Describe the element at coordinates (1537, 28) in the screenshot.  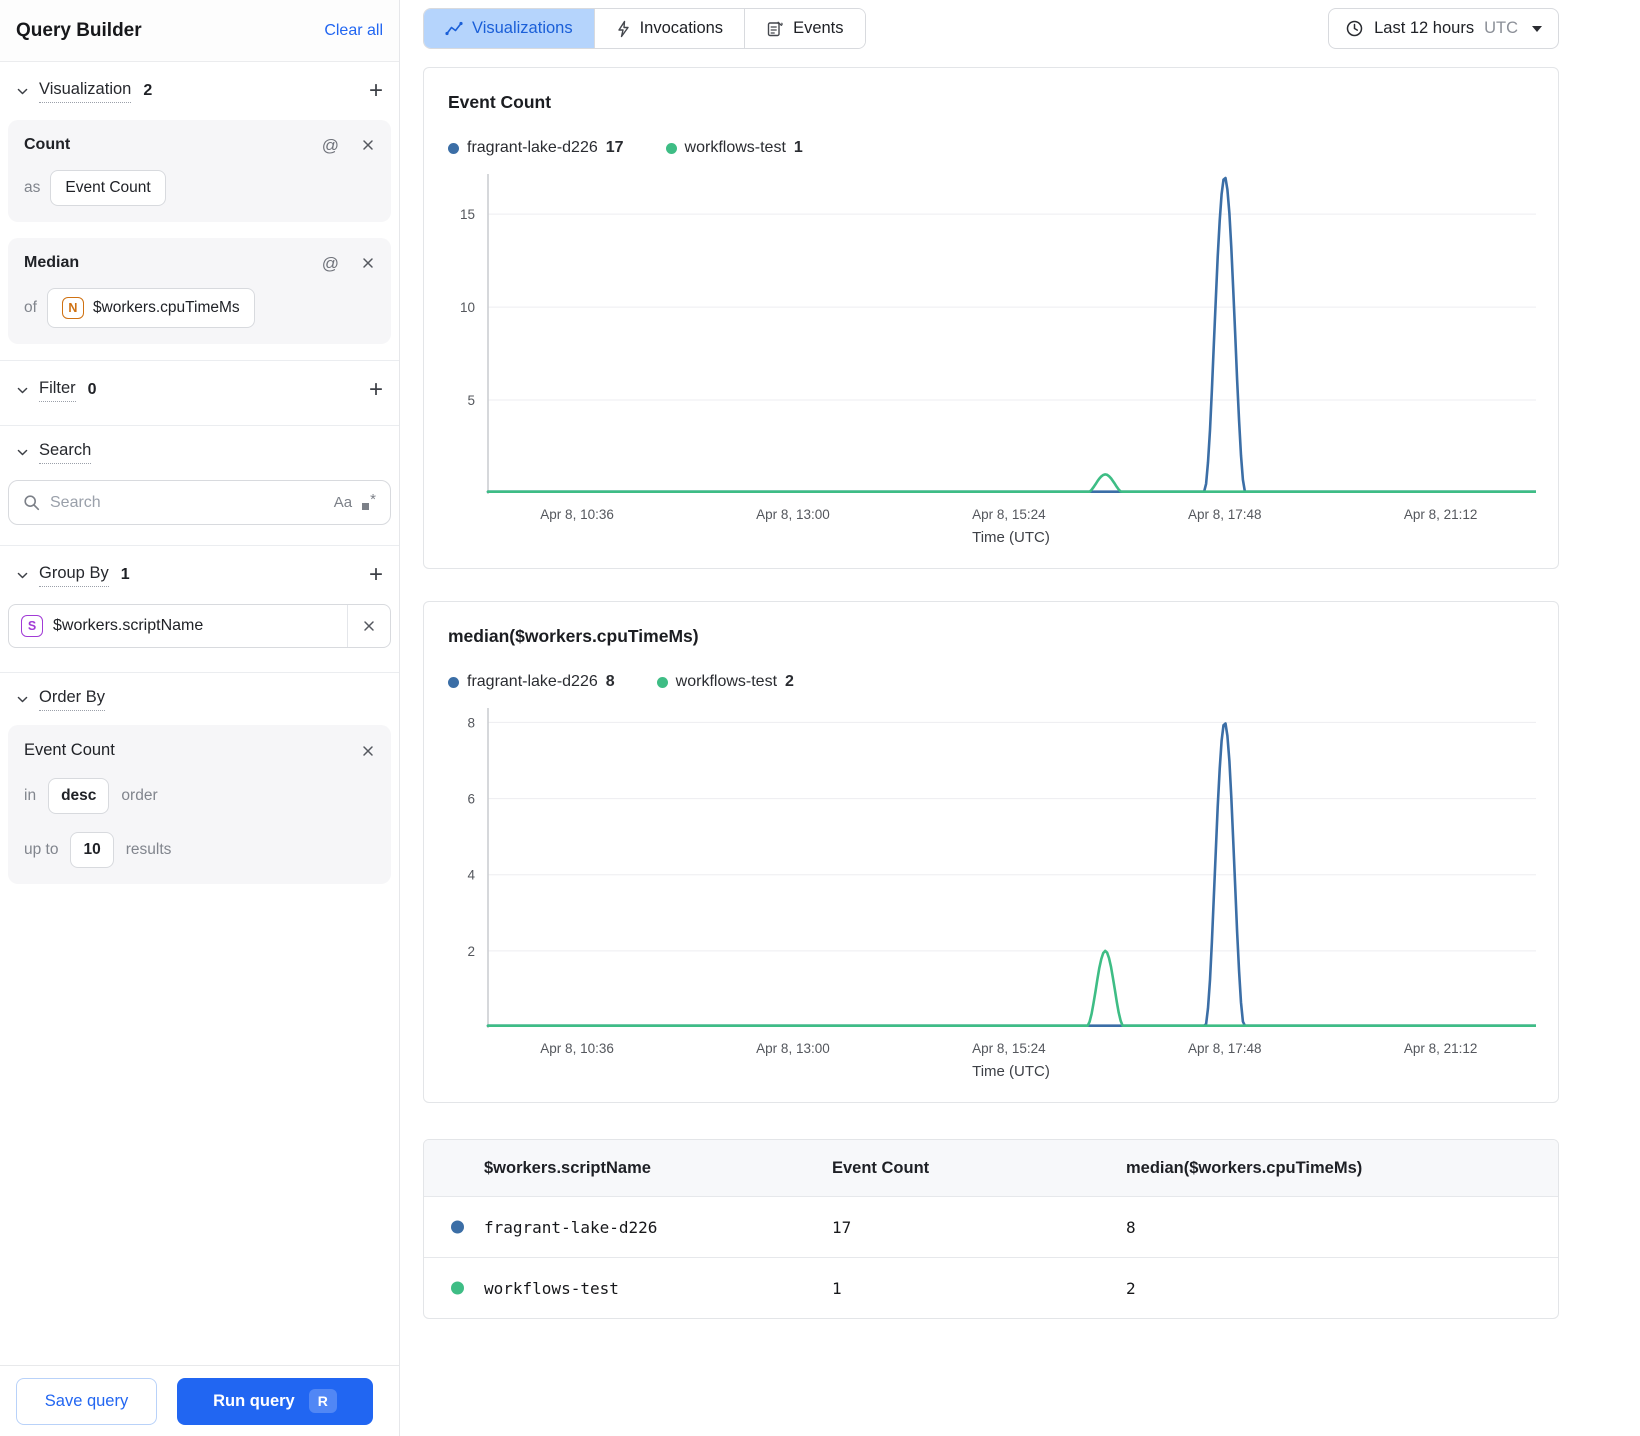
I see `caret-down-icon` at that location.